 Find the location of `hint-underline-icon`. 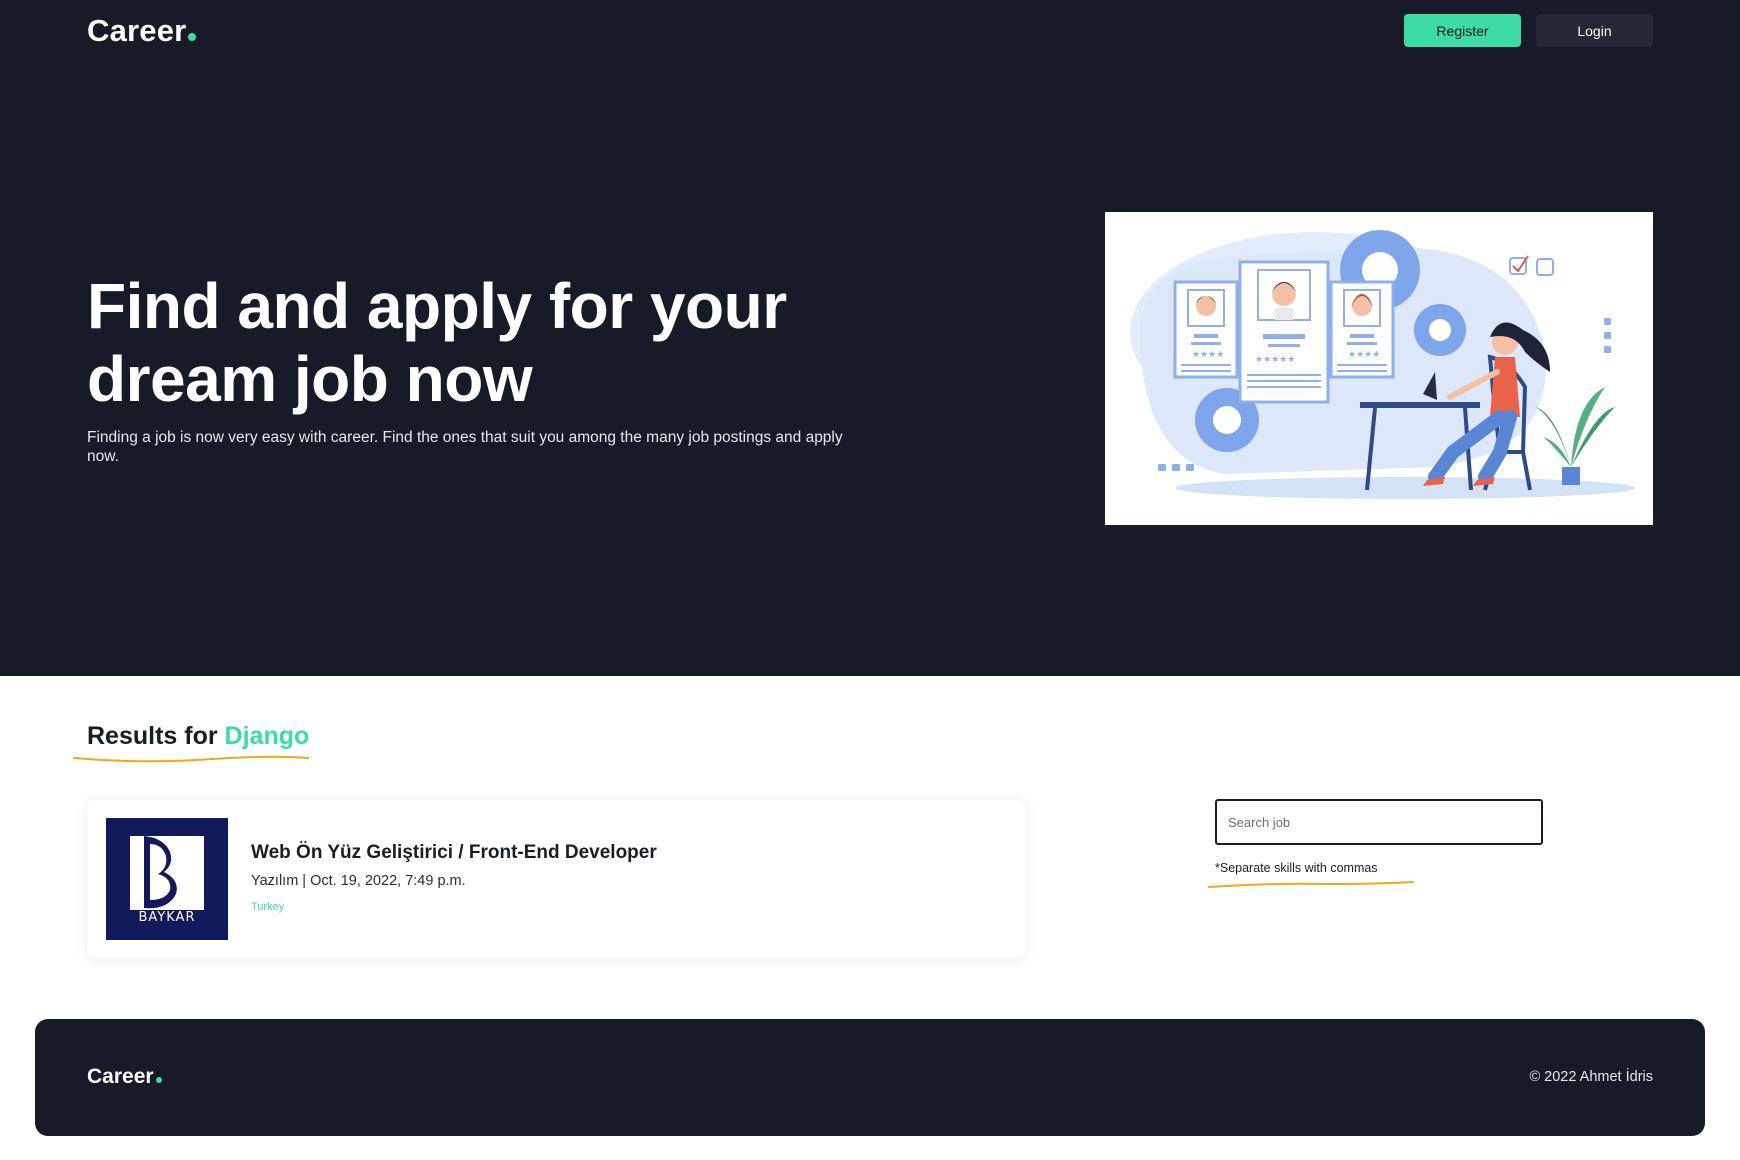

hint-underline-icon is located at coordinates (1311, 884).